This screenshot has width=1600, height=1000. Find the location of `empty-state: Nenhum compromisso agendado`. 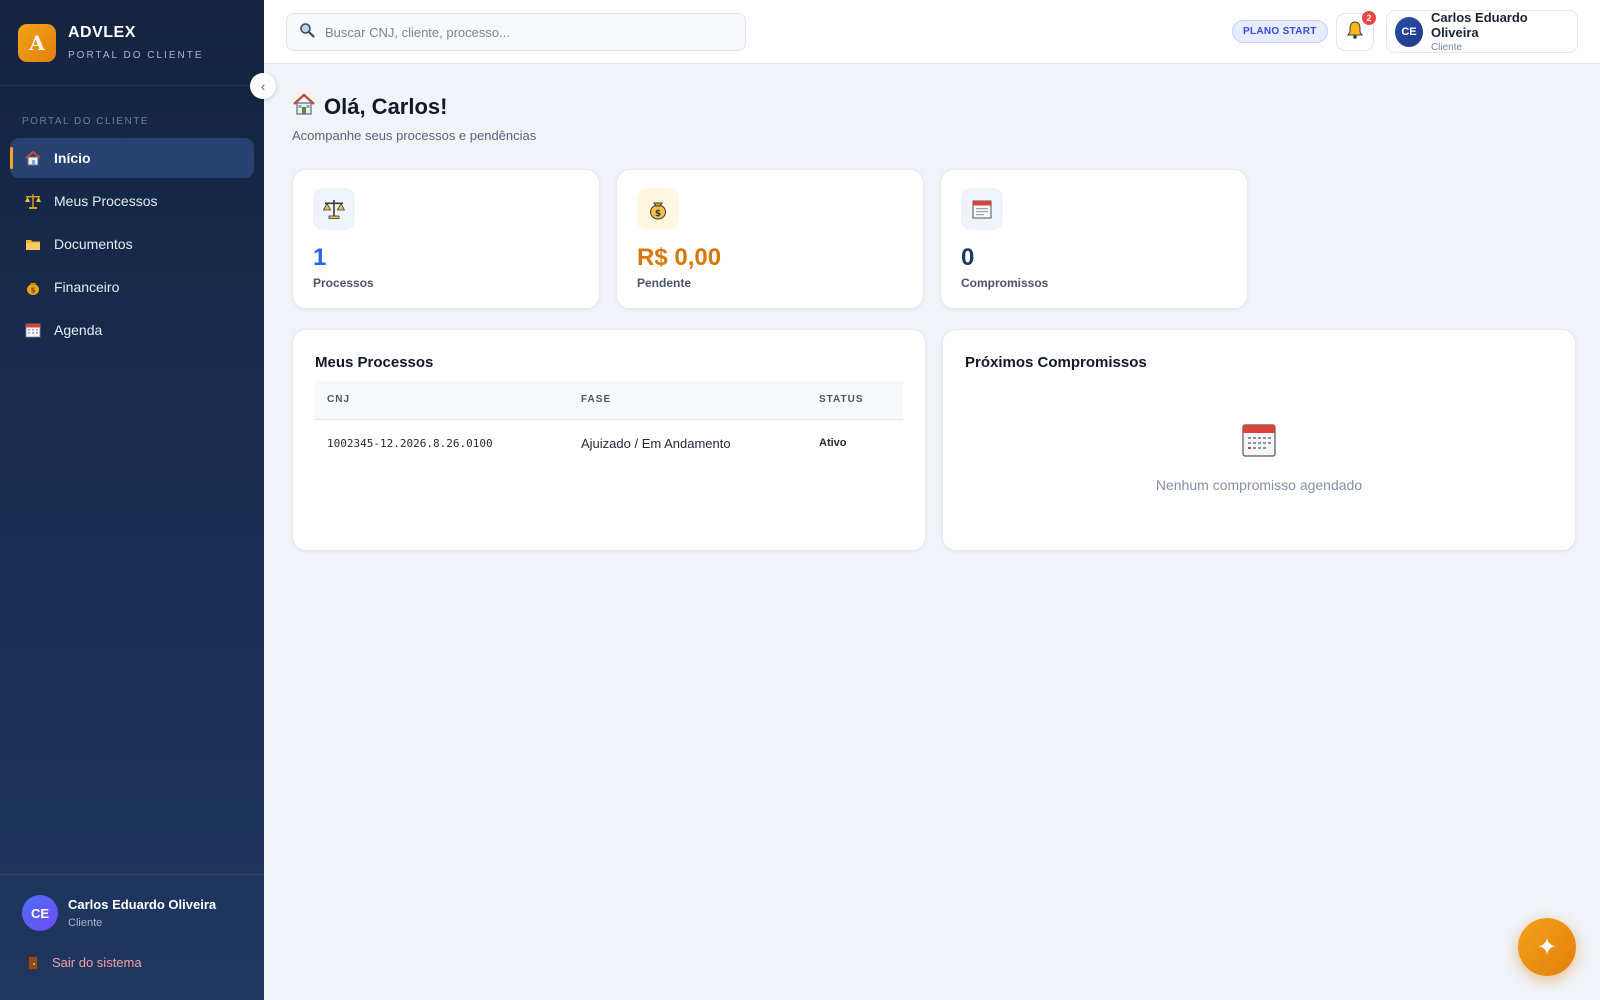

empty-state: Nenhum compromisso agendado is located at coordinates (1259, 457).